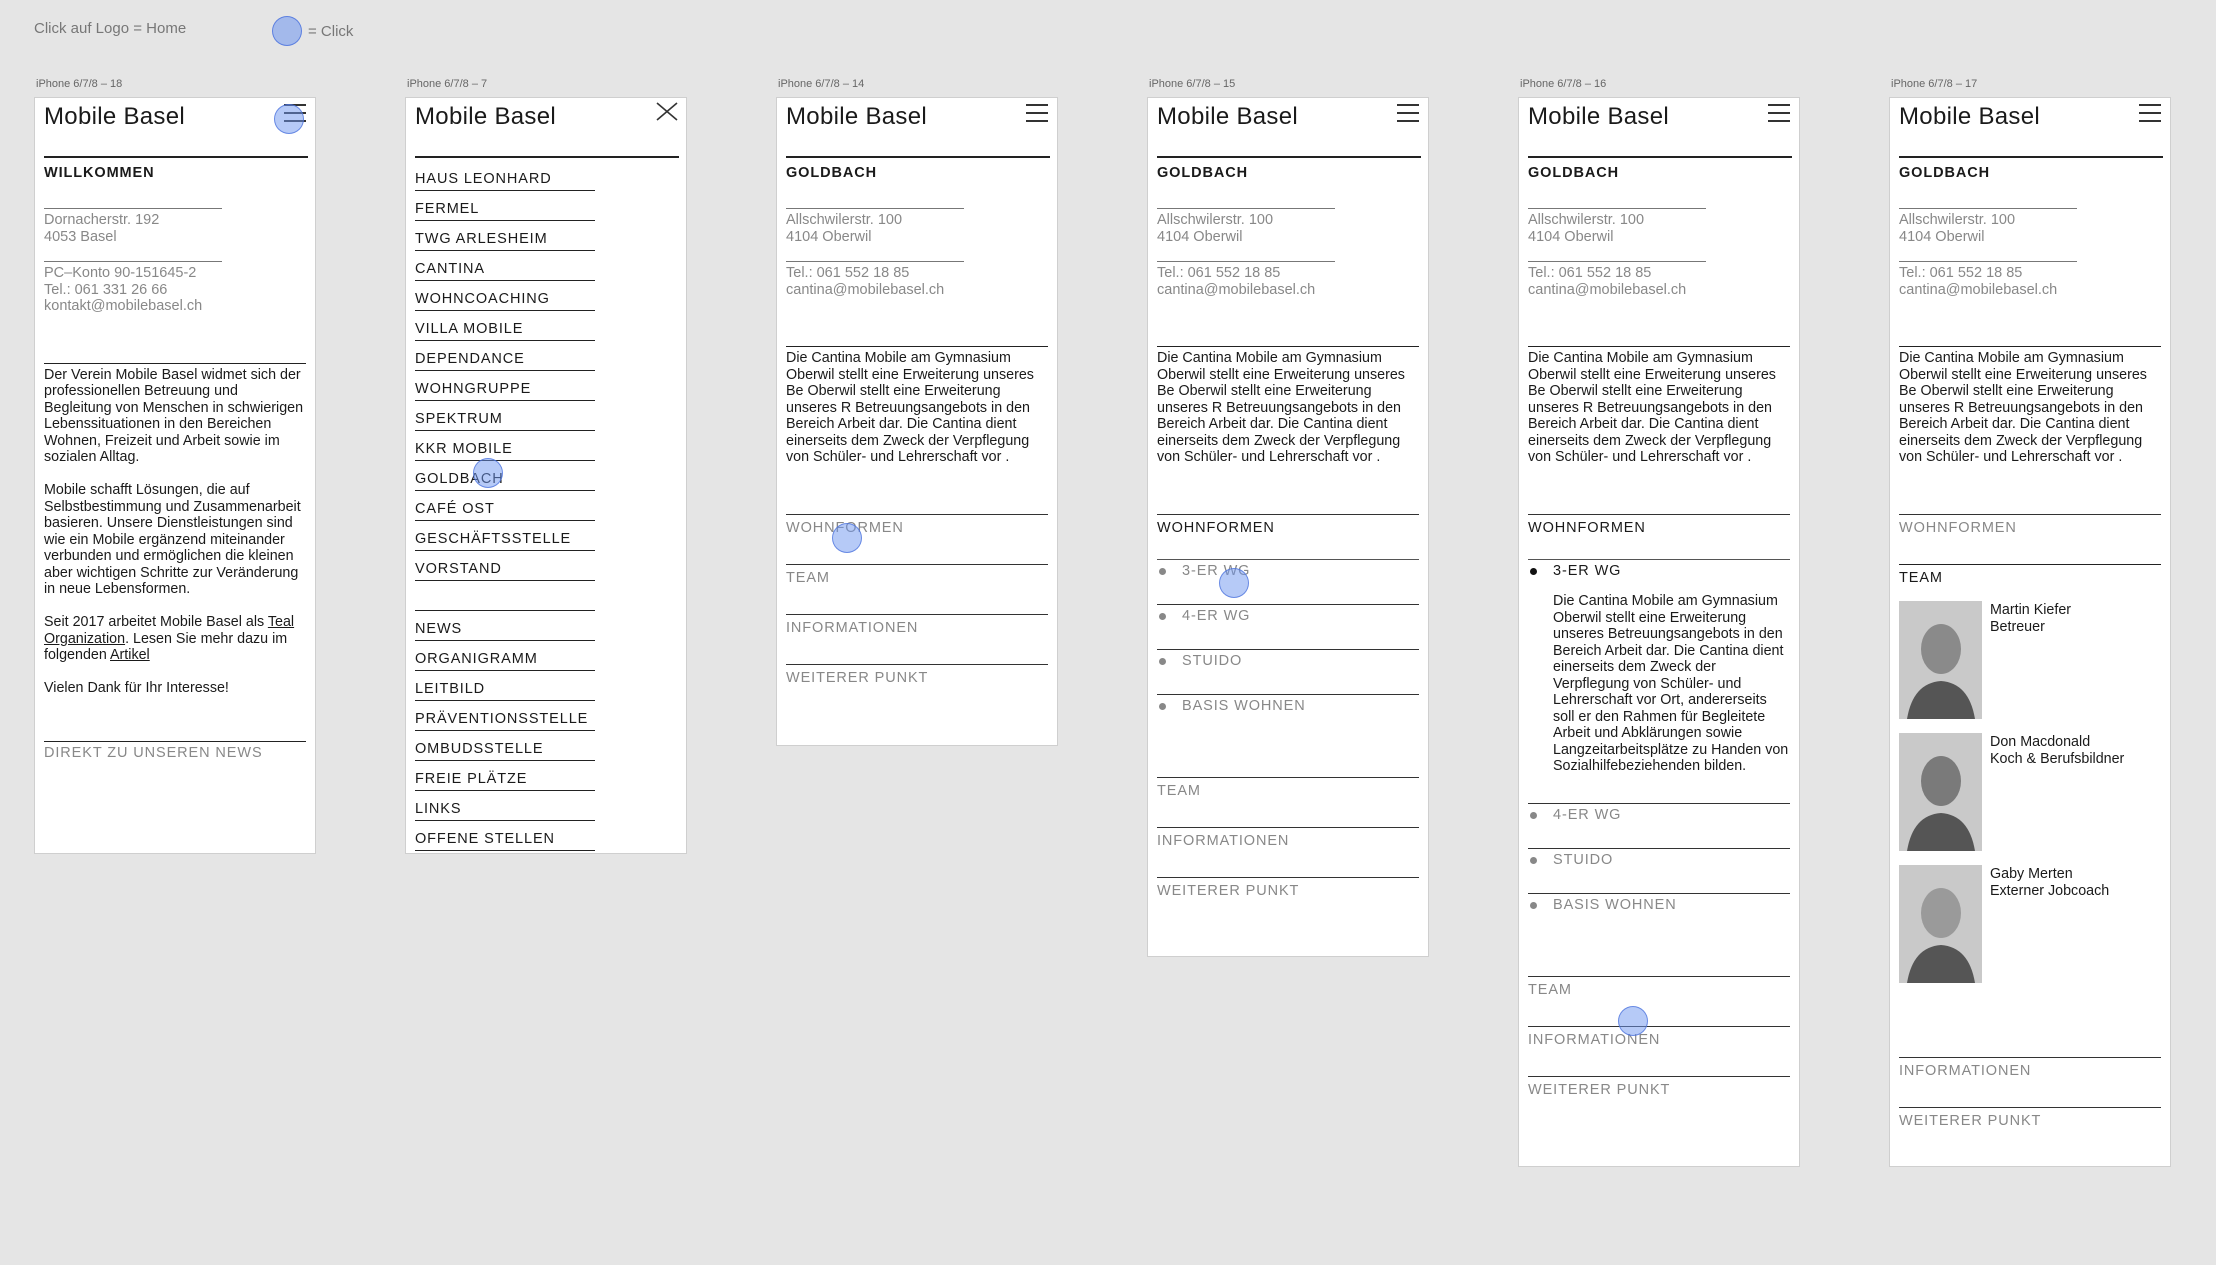  I want to click on menu-item: PRÄVENTIONSSTELLE, so click(505, 716).